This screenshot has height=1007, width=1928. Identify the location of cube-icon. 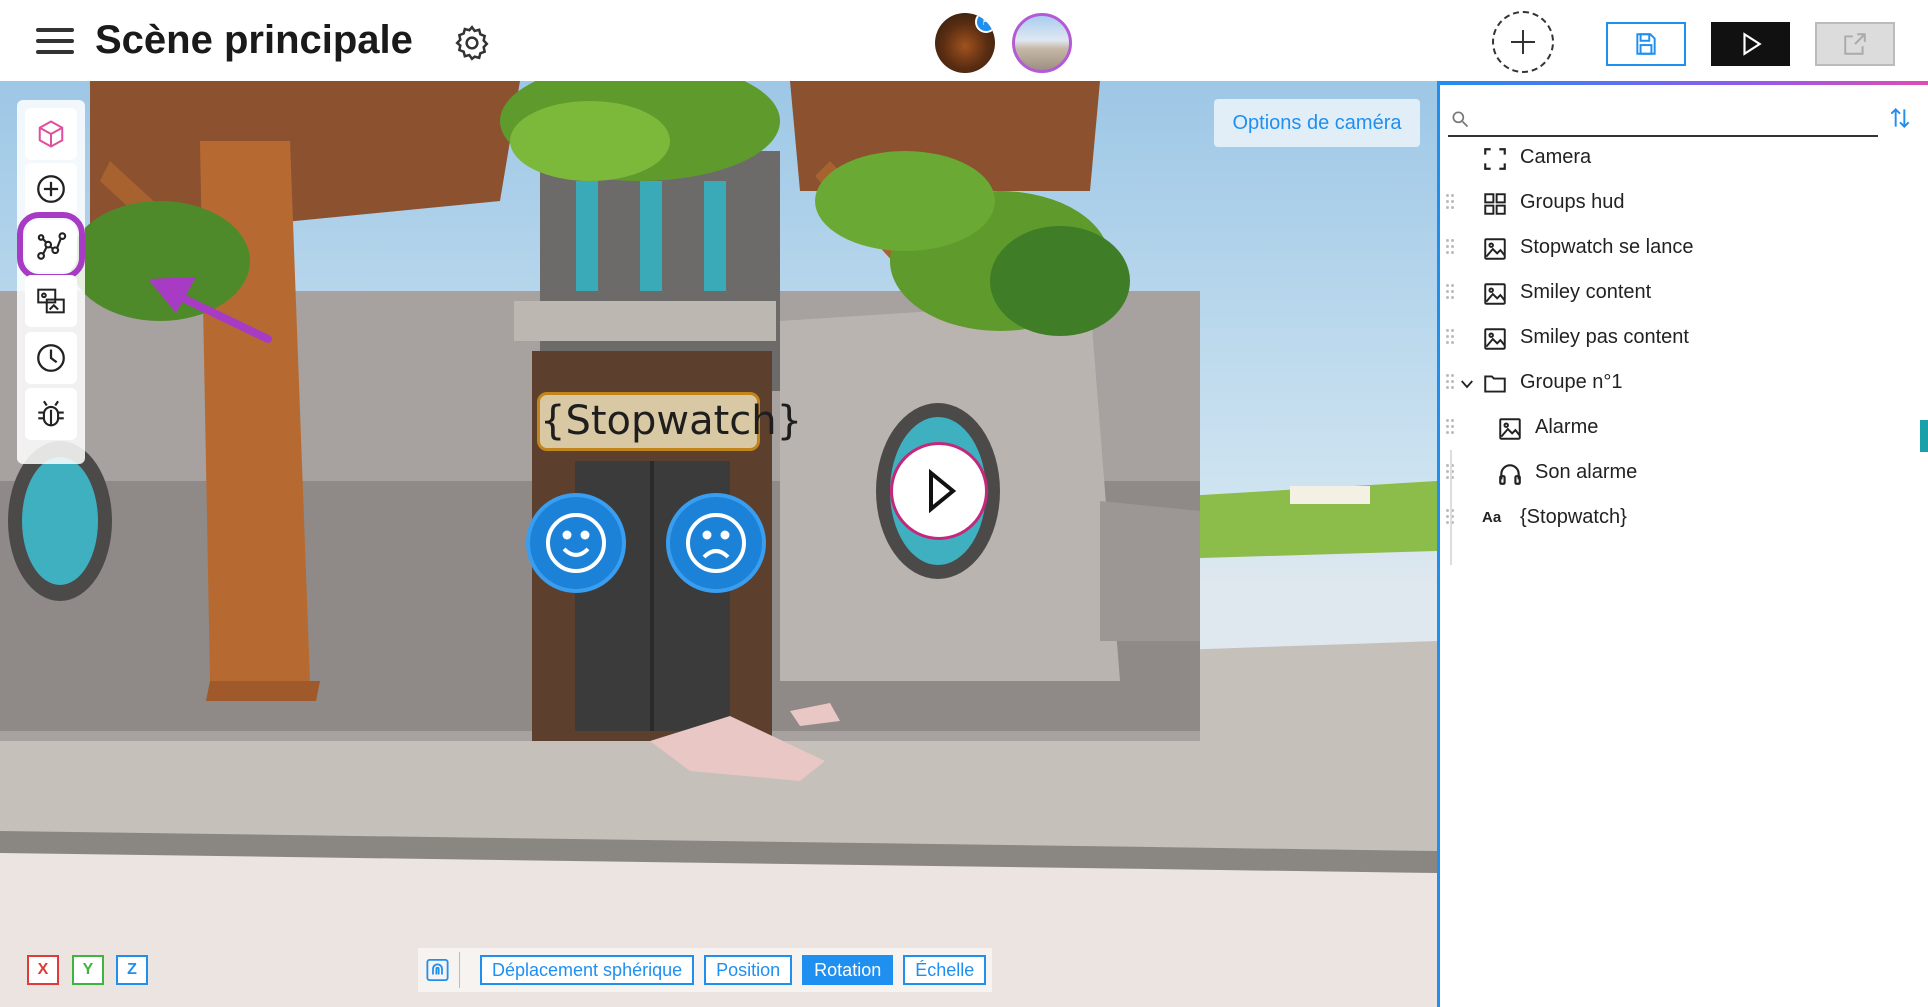
(51, 134).